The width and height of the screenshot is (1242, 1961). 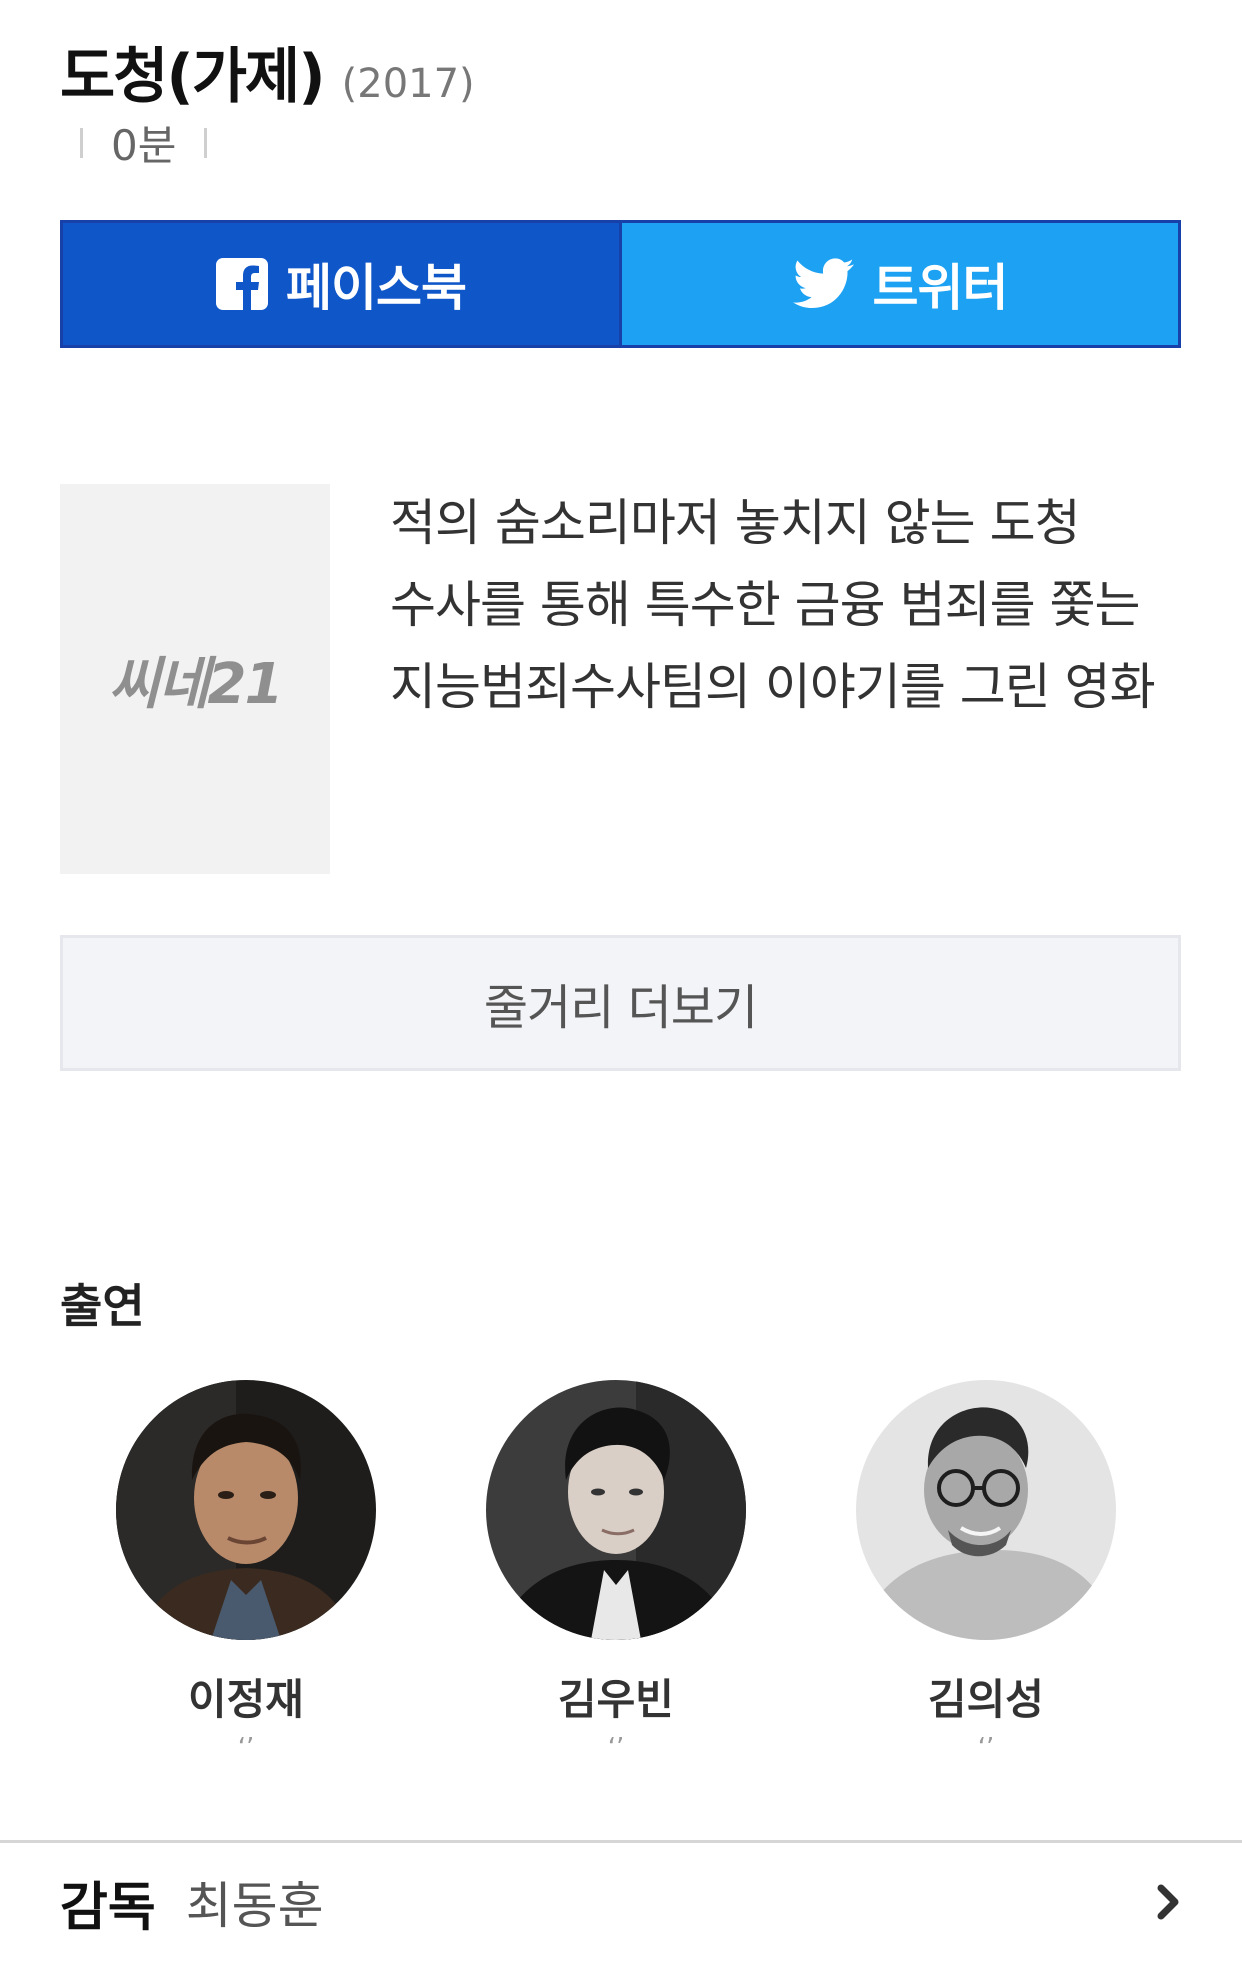 I want to click on facebook-share-button: 페이스북, so click(x=342, y=284).